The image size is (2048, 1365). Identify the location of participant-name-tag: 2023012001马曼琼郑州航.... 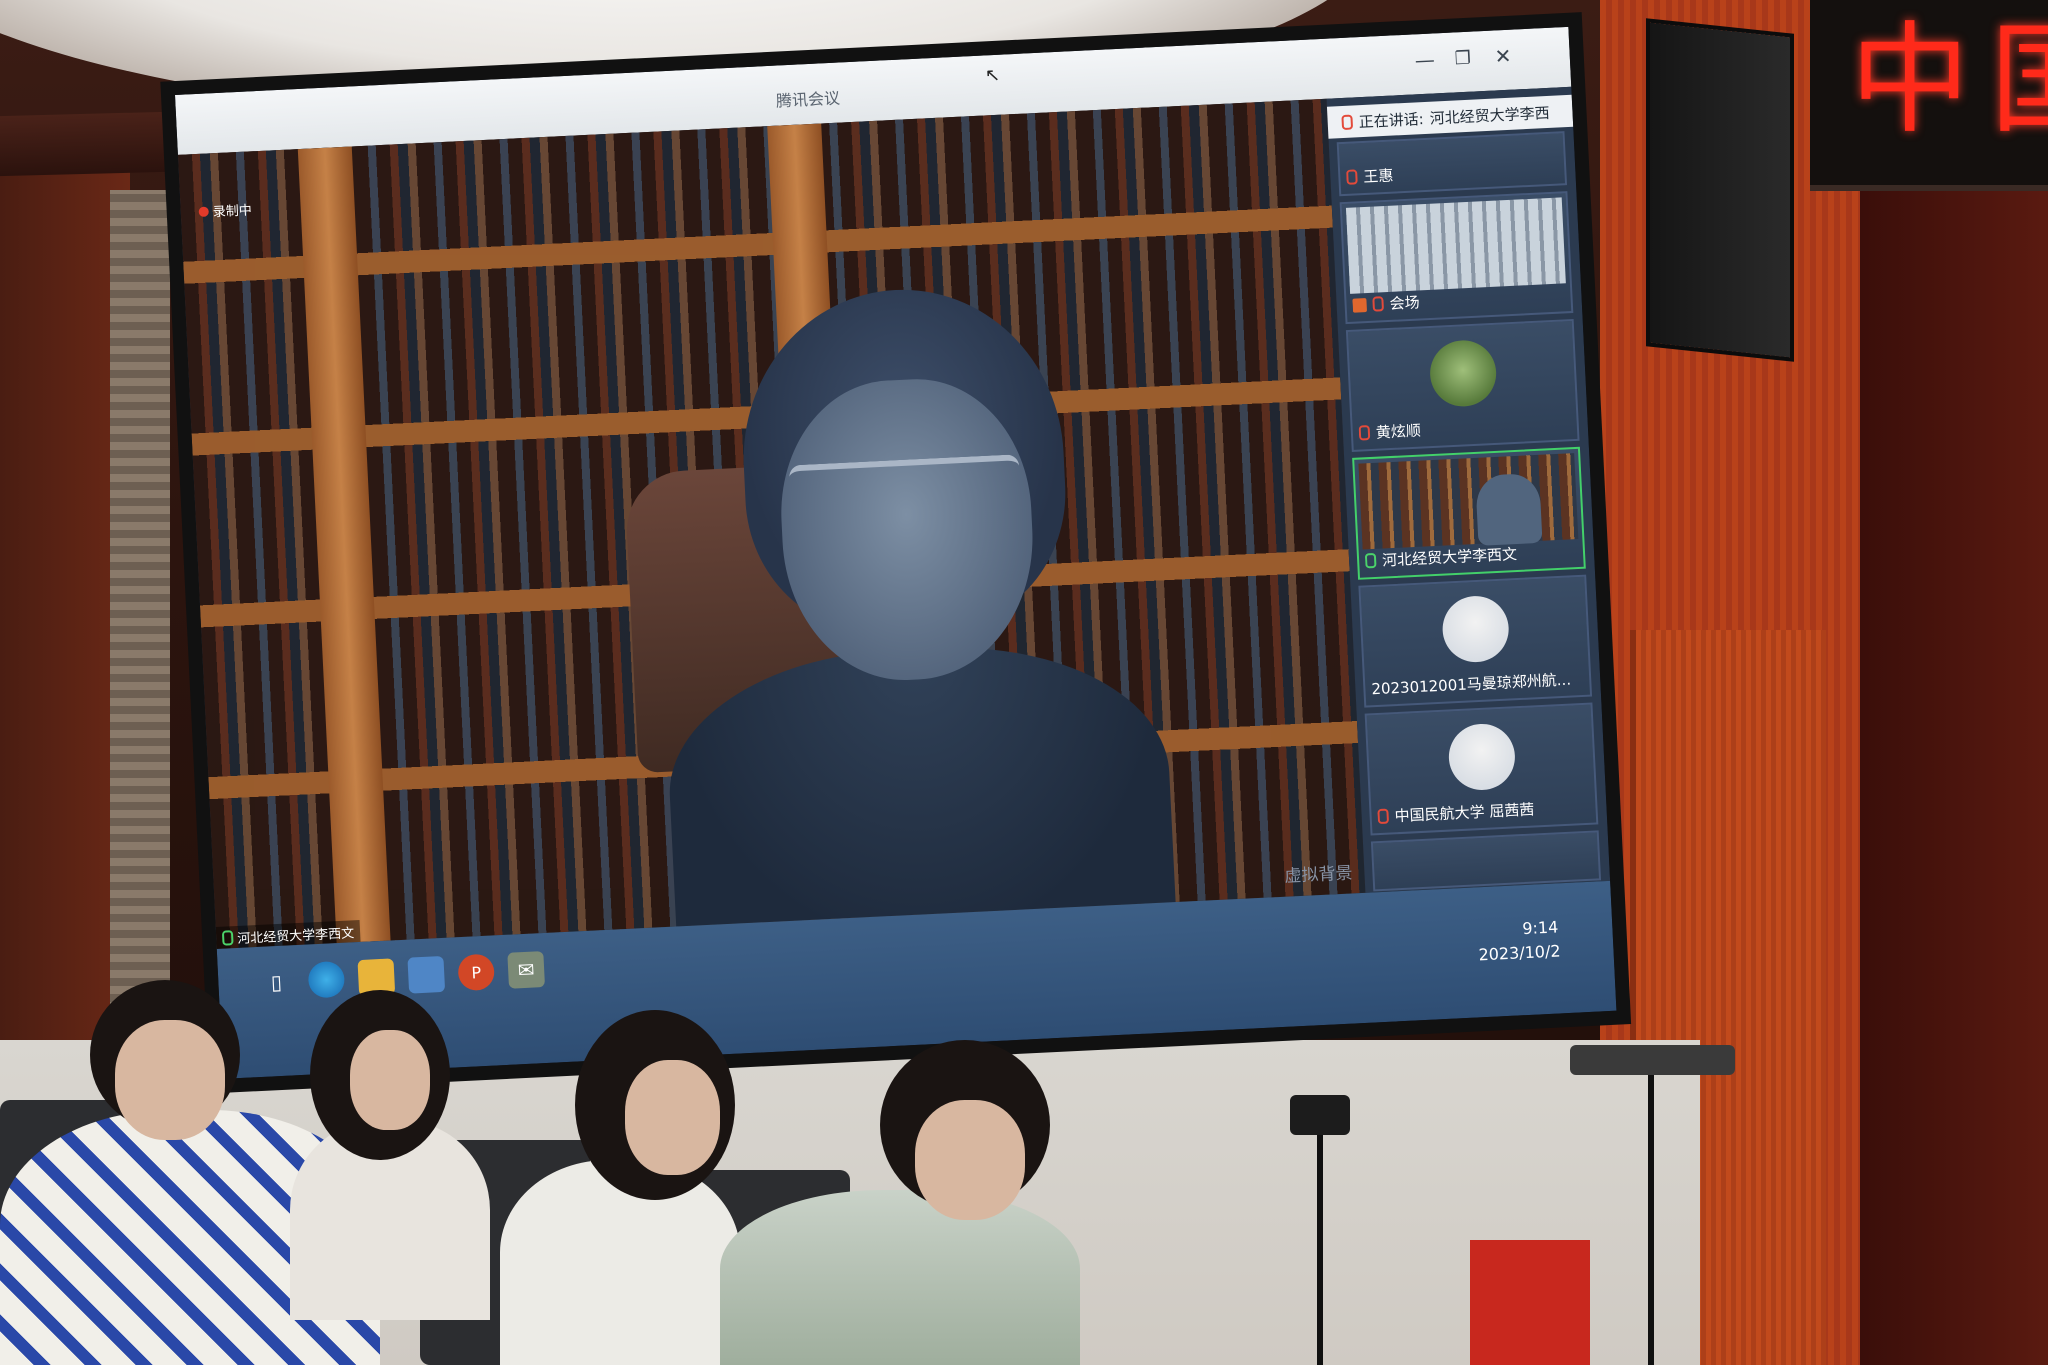
(1471, 684).